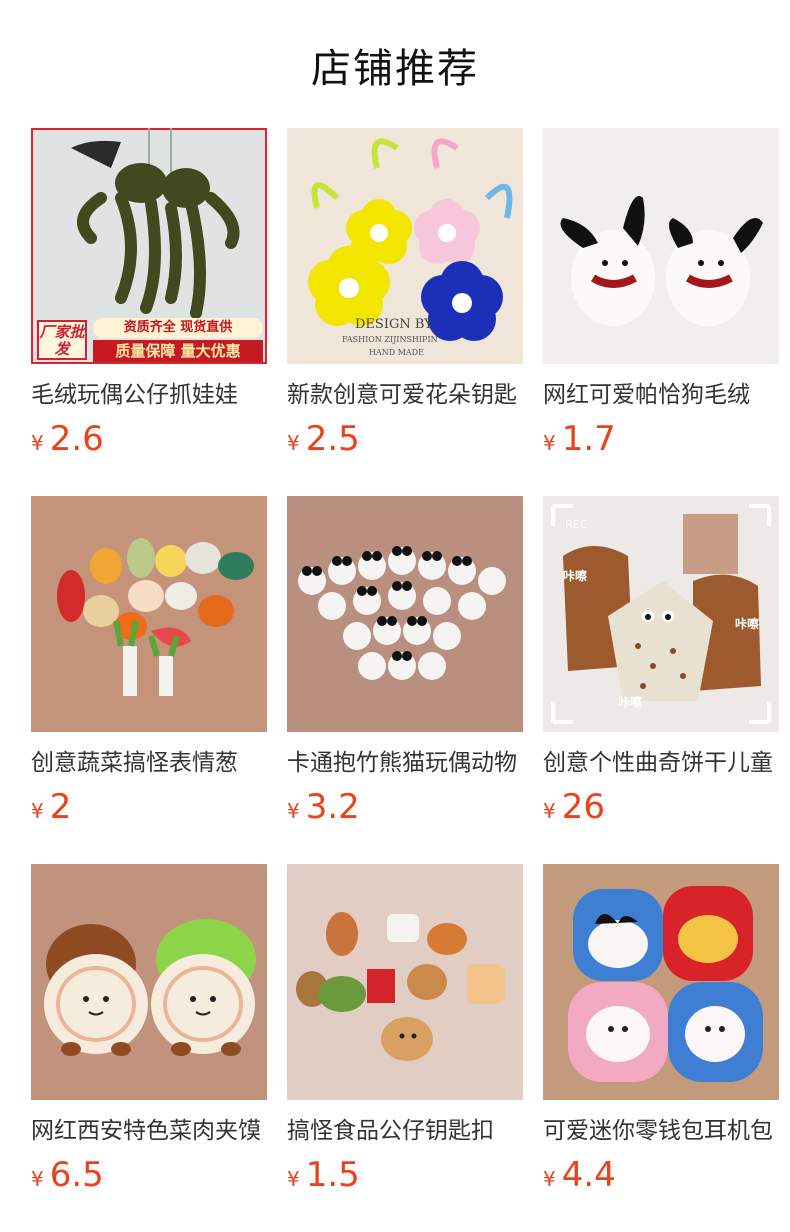  I want to click on vegetable-plush-image, so click(149, 614).